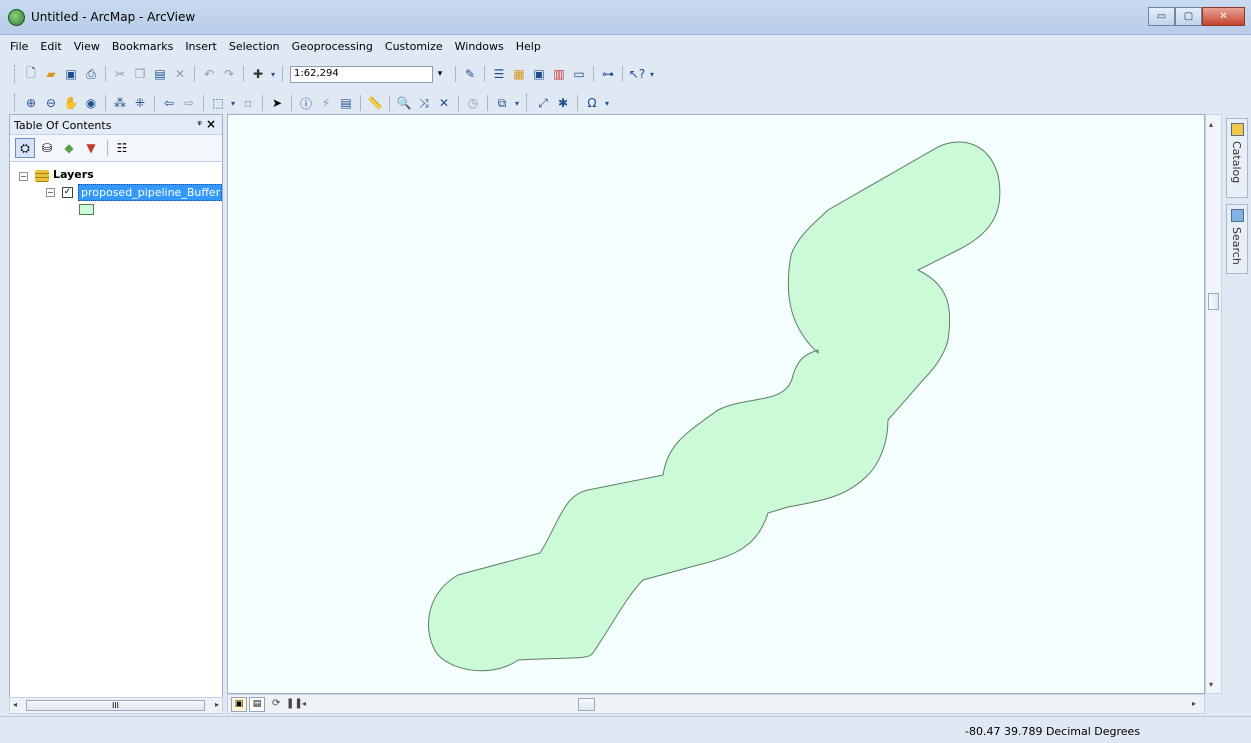  I want to click on whats-this-help-icon: ↖?, so click(637, 74).